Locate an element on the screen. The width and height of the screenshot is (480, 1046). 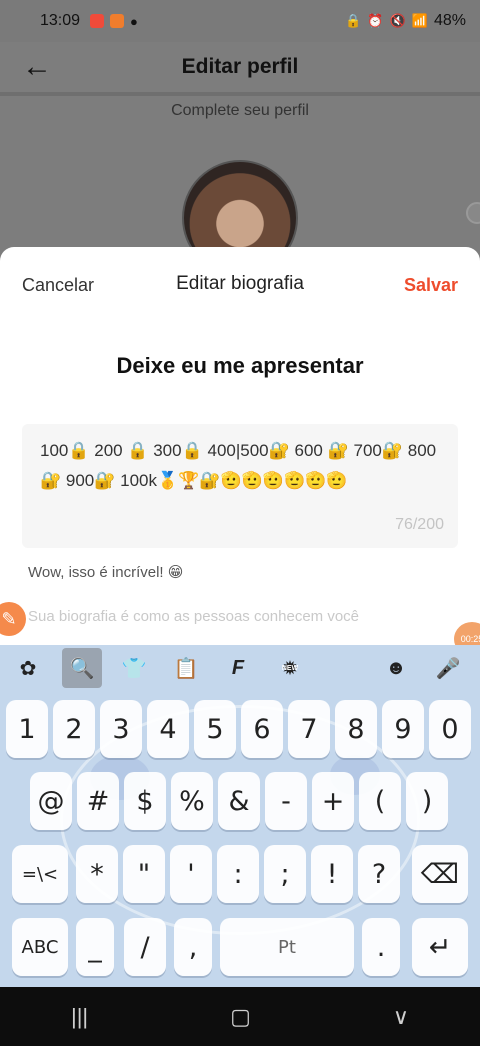
key-1: 1 is located at coordinates (27, 729).